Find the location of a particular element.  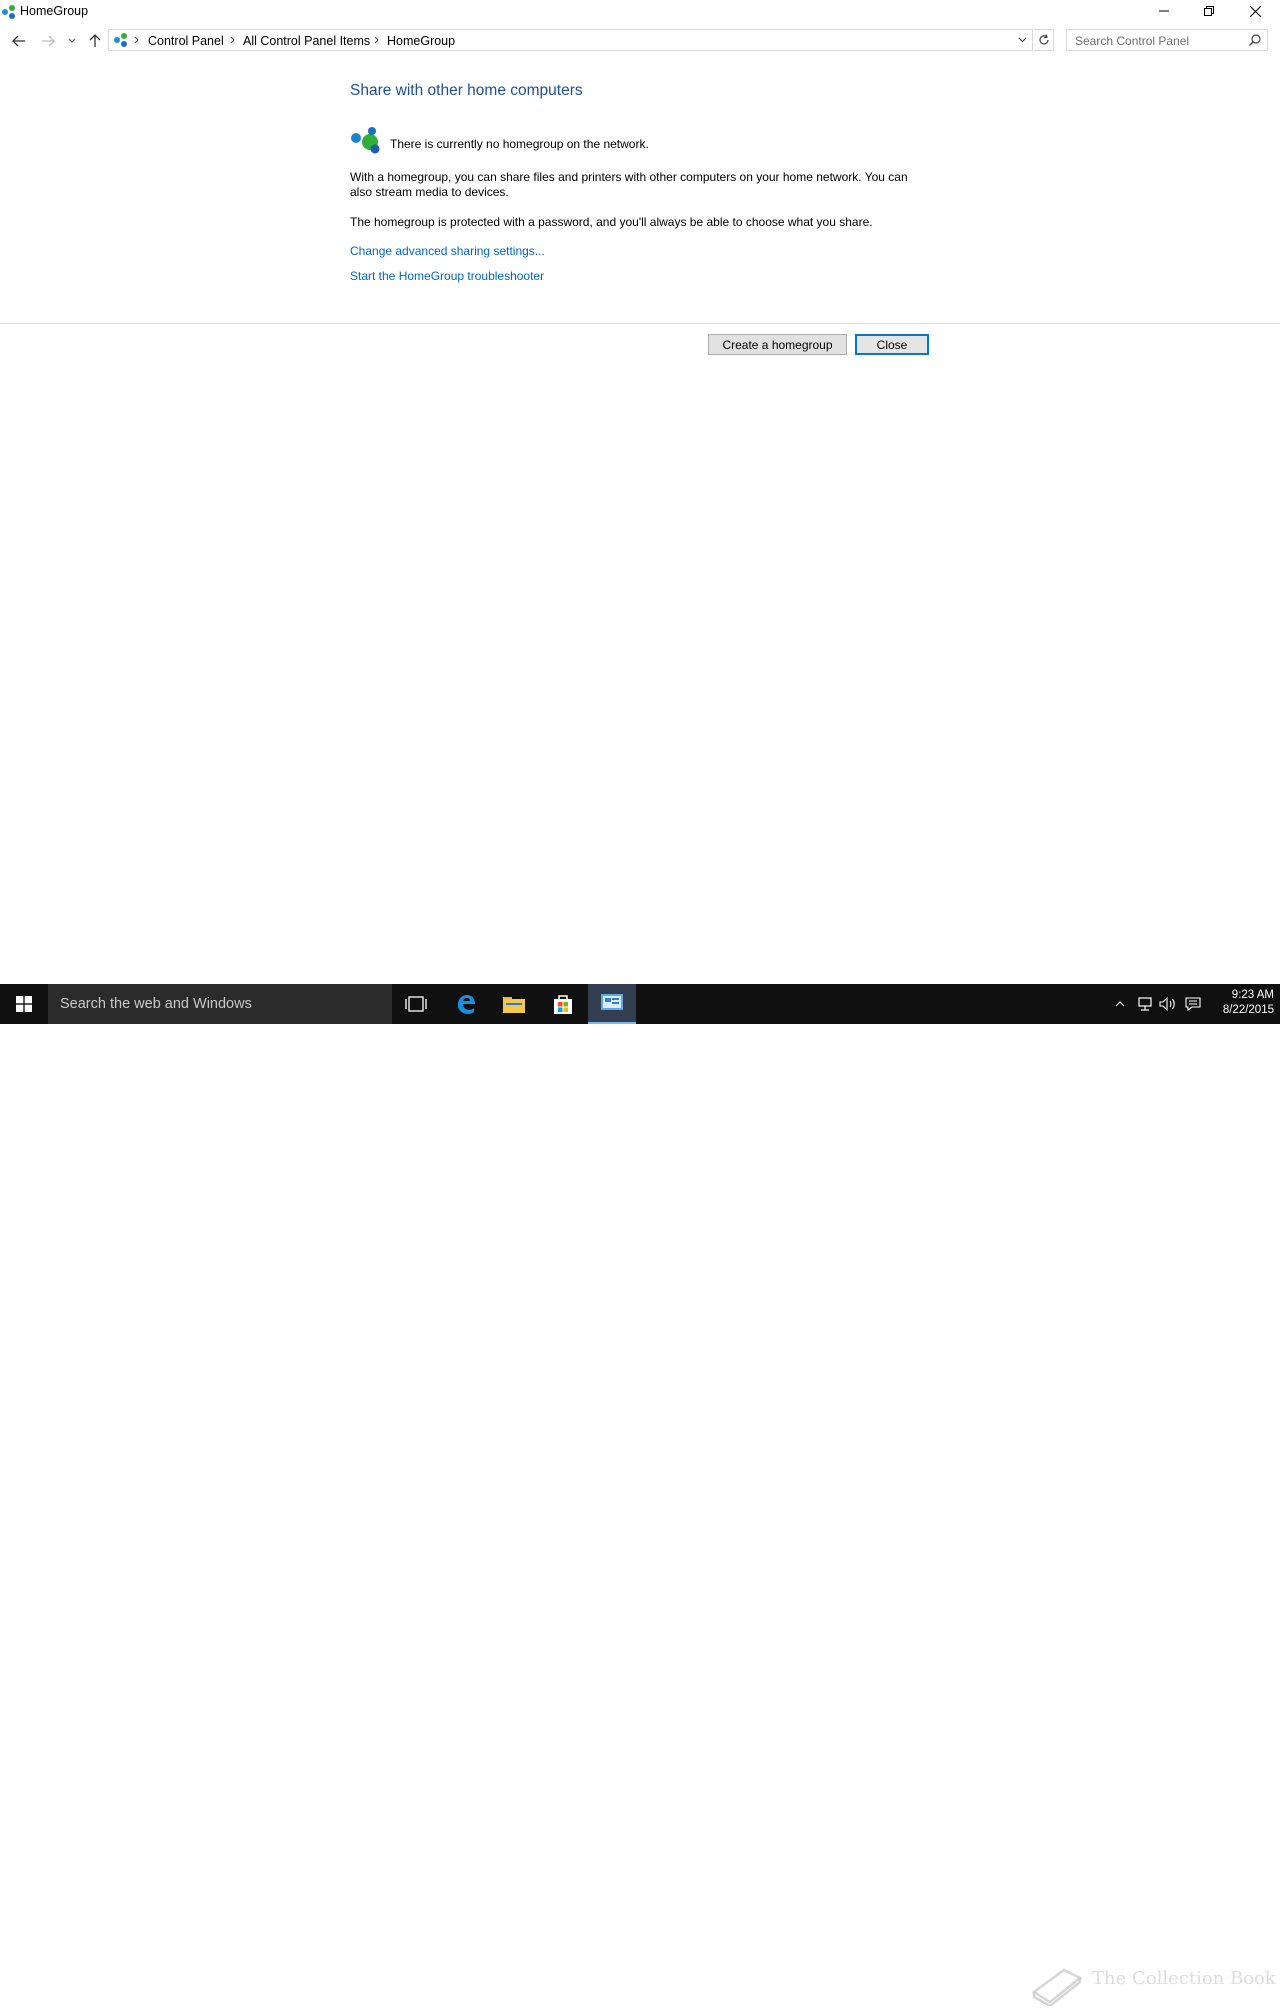

volume-tray-button is located at coordinates (1168, 1004).